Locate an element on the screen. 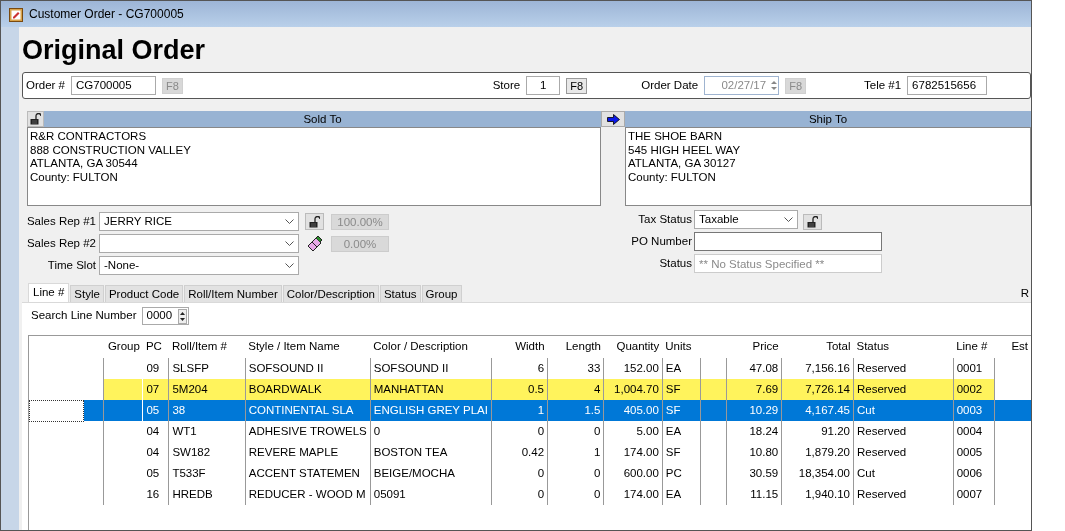 The image size is (1065, 531). clipboard-icon is located at coordinates (16, 14).